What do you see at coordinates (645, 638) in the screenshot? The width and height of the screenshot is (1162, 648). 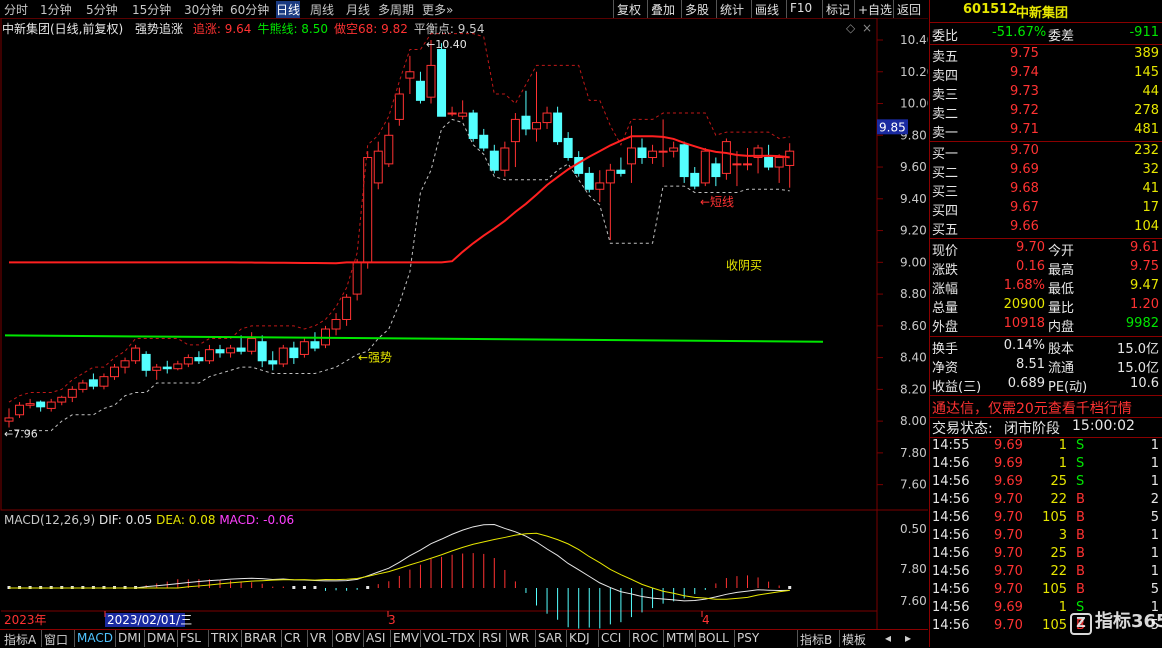 I see `indicator-tab: ROC` at bounding box center [645, 638].